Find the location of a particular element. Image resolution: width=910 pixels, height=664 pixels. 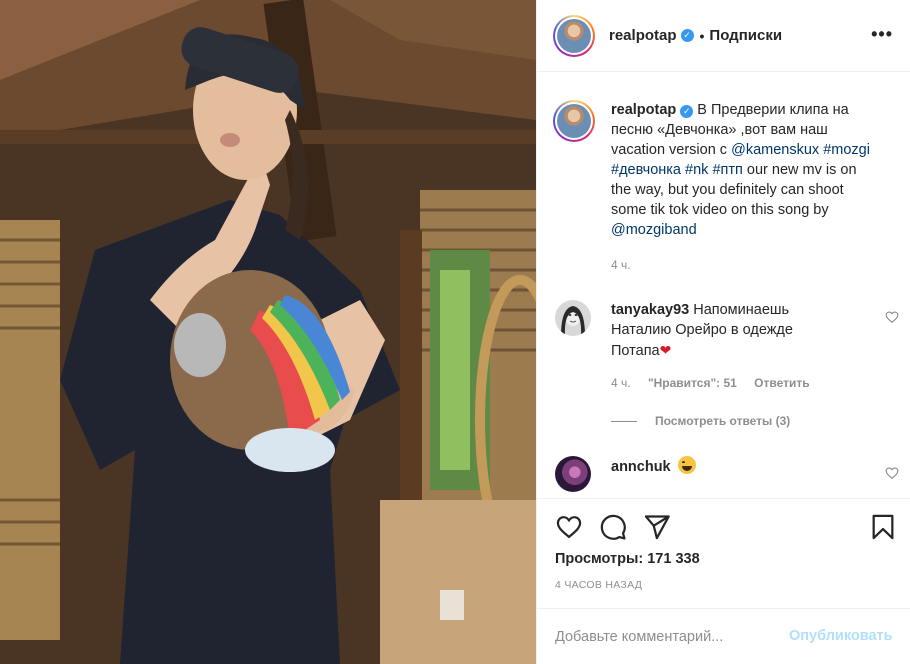

caption-author-photo is located at coordinates (574, 121).